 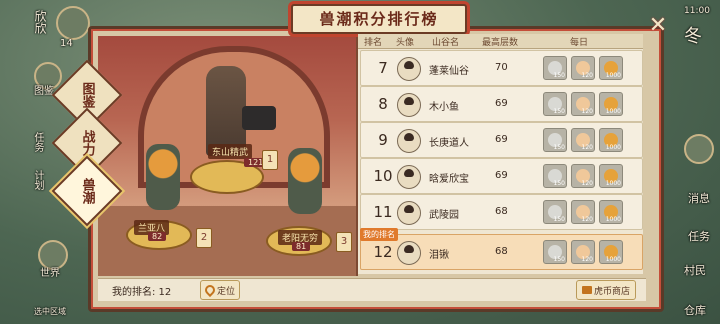 What do you see at coordinates (699, 198) in the screenshot?
I see `hud-label-message: 消息` at bounding box center [699, 198].